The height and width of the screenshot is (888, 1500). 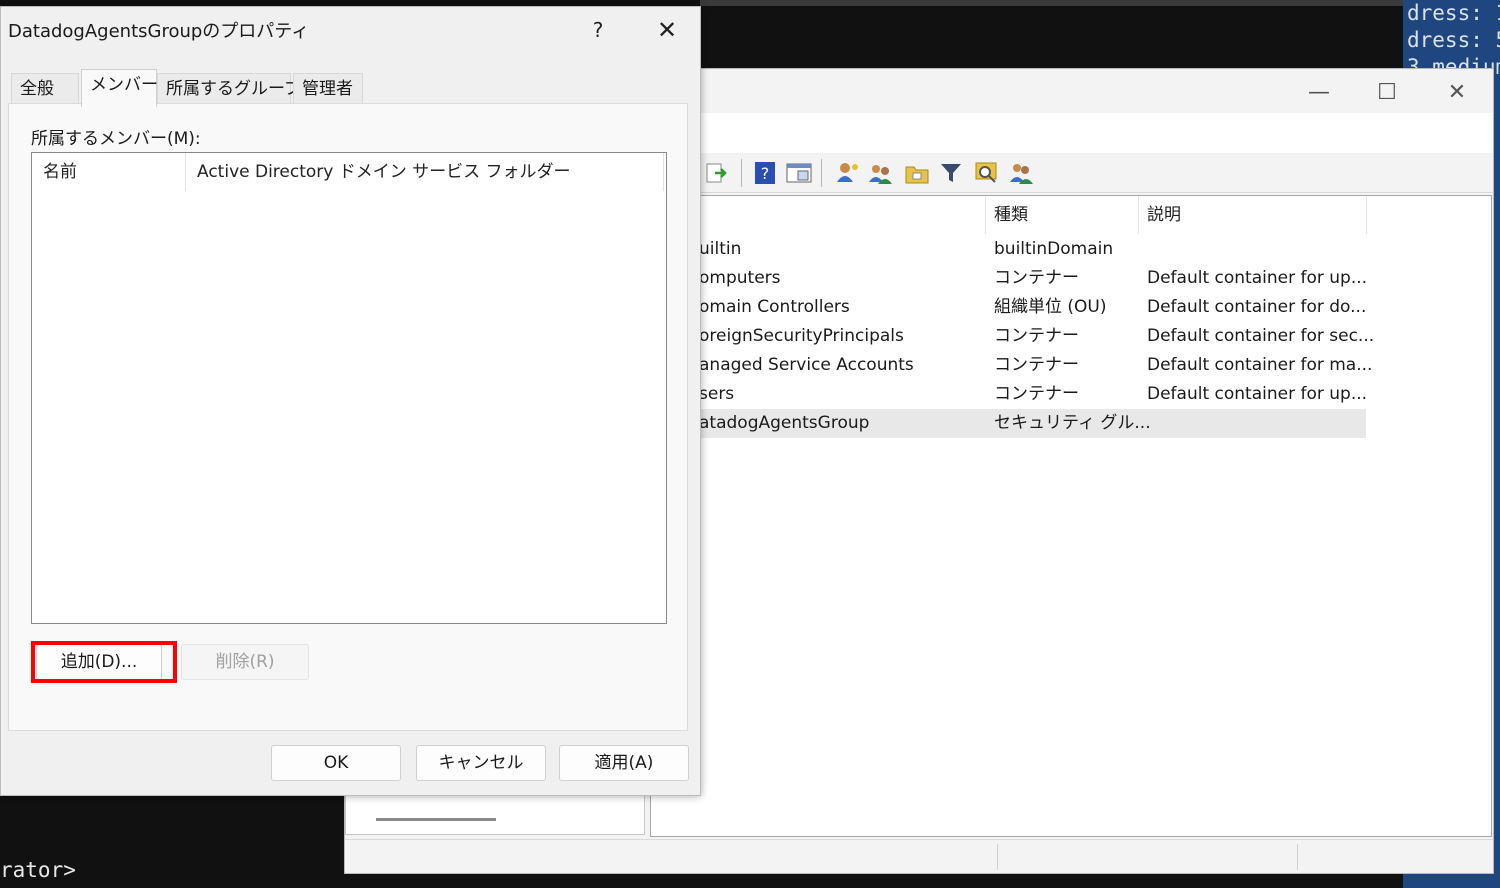 What do you see at coordinates (1052, 3) in the screenshot?
I see `terminal-titlebar-edge` at bounding box center [1052, 3].